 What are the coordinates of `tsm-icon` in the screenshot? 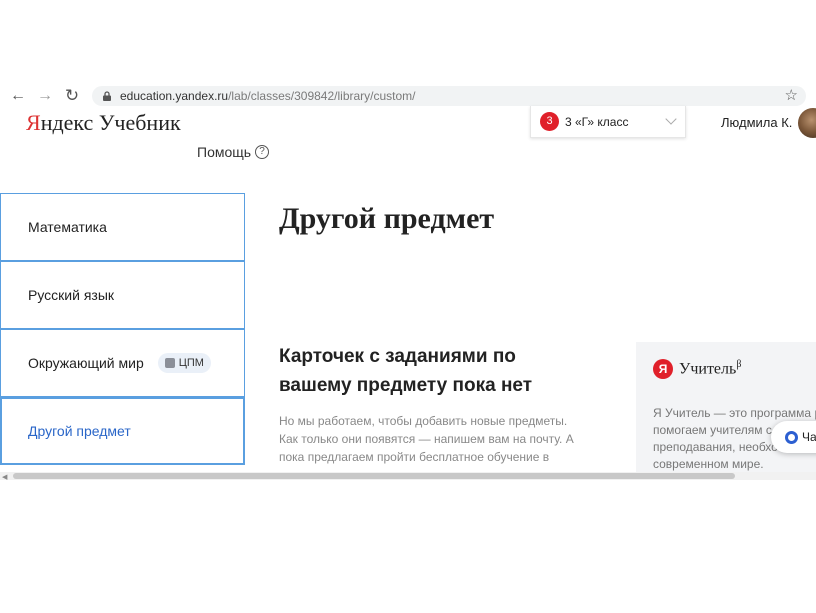 It's located at (169, 363).